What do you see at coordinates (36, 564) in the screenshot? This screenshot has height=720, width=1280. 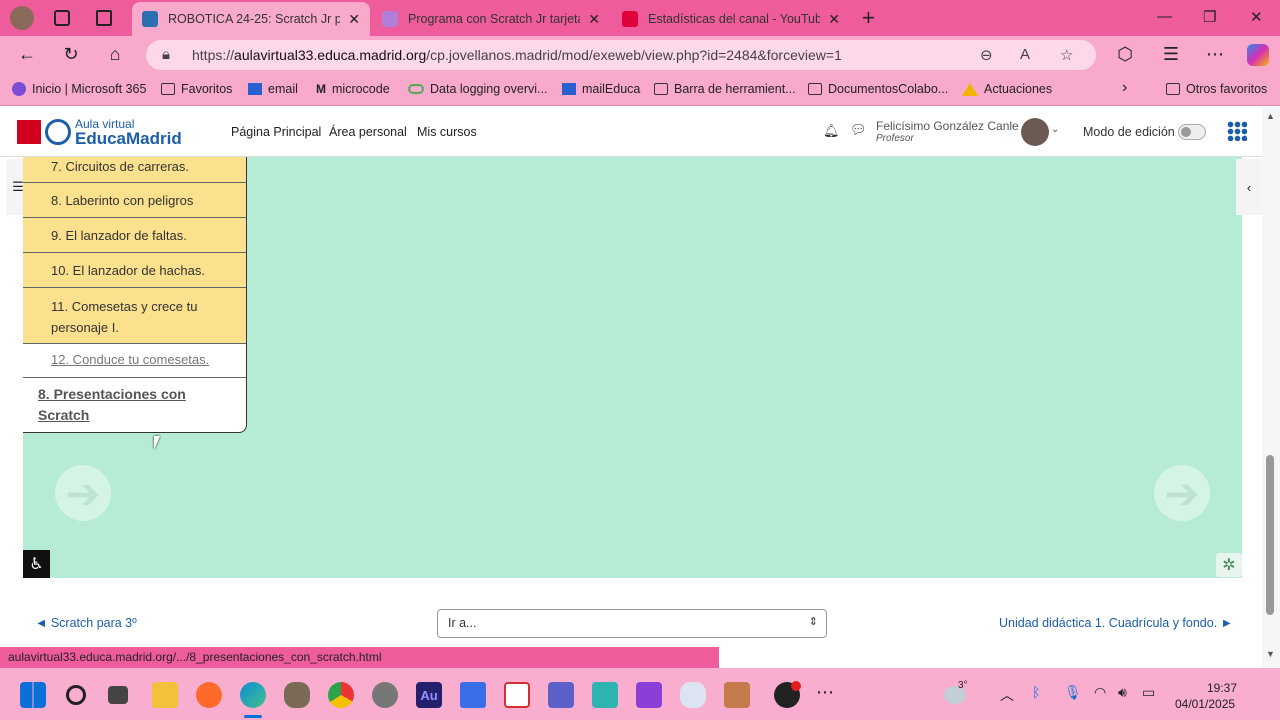 I see `accessibility-icon: ♿︎` at bounding box center [36, 564].